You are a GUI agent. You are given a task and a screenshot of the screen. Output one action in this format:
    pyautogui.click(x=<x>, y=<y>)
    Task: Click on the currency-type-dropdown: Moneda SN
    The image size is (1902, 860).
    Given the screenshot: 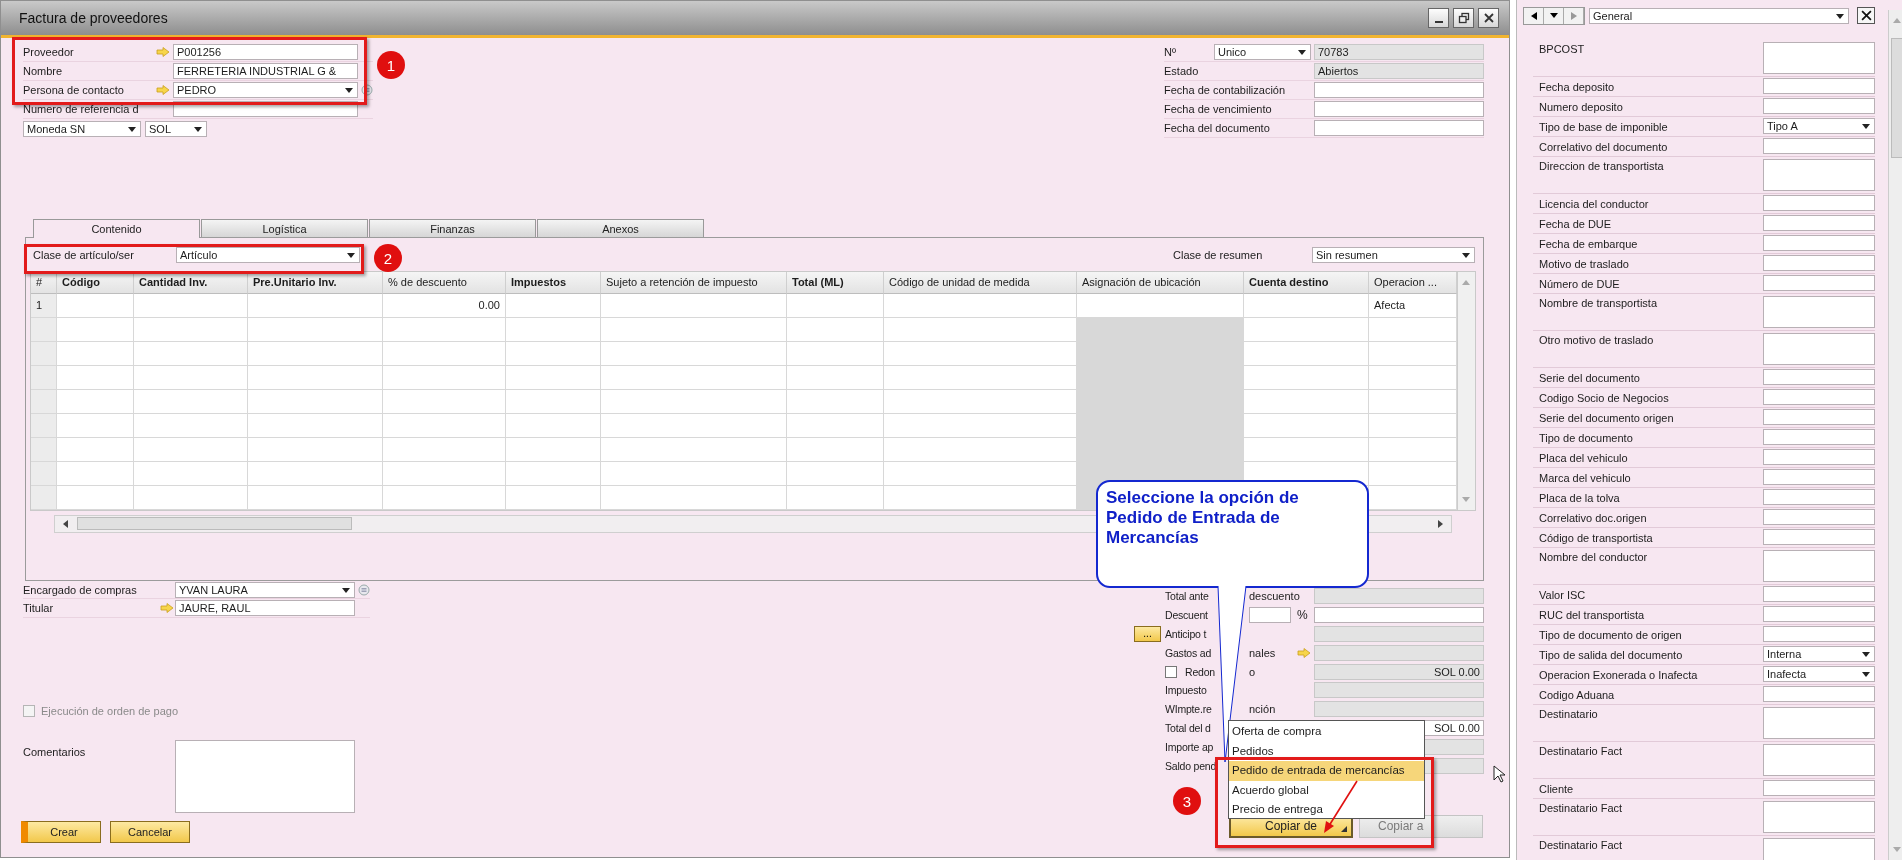 What is the action you would take?
    pyautogui.click(x=82, y=128)
    